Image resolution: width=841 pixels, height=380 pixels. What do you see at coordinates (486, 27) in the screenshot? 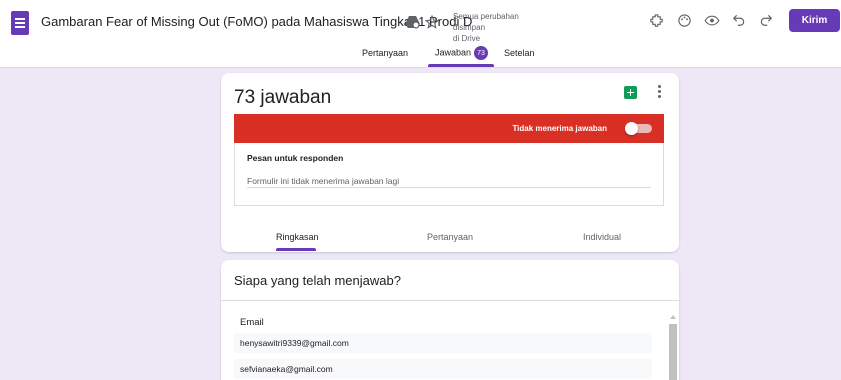
I see `save-status: Semua perubahan disimpan di Drive` at bounding box center [486, 27].